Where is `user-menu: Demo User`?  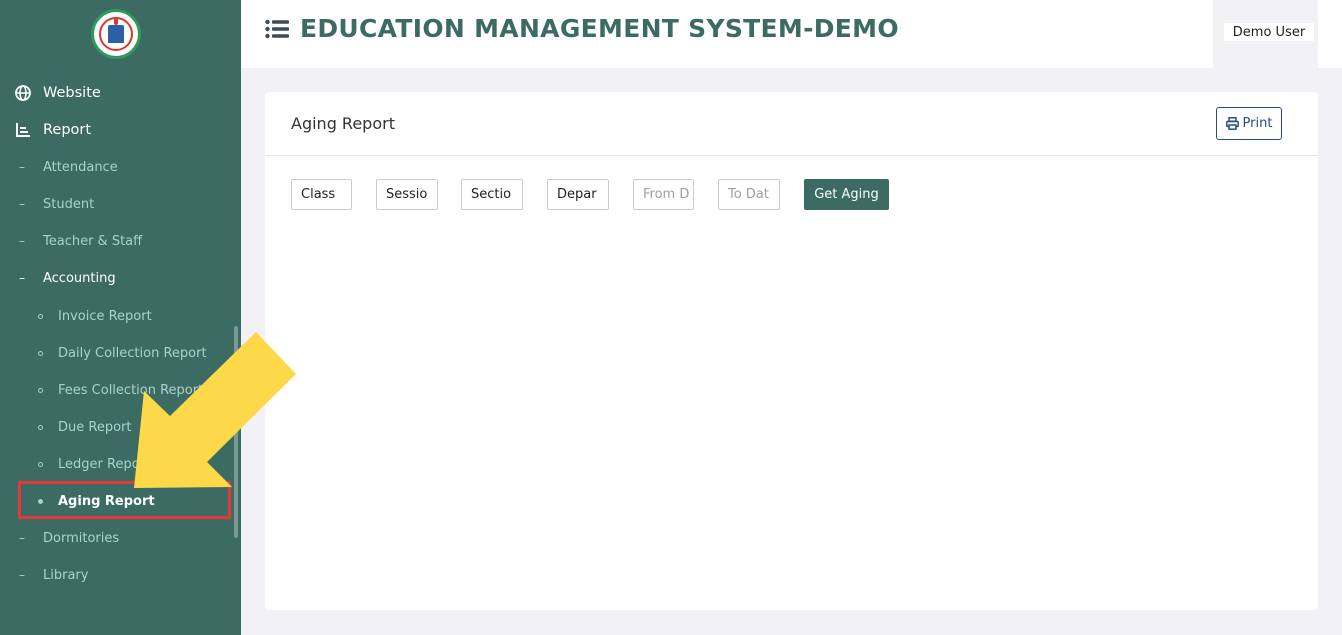
user-menu: Demo User is located at coordinates (1269, 32).